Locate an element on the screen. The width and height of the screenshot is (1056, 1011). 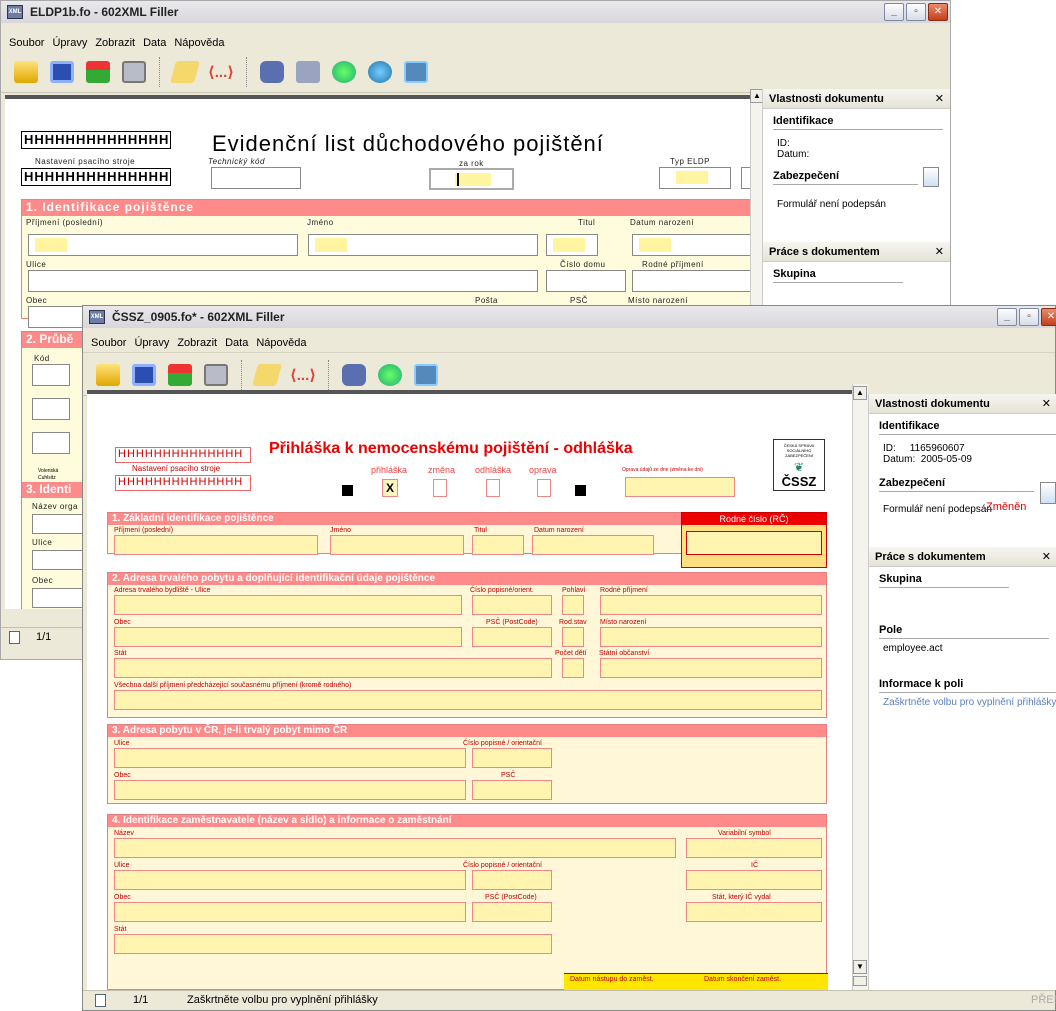
street-label: Ulice is located at coordinates (122, 743).